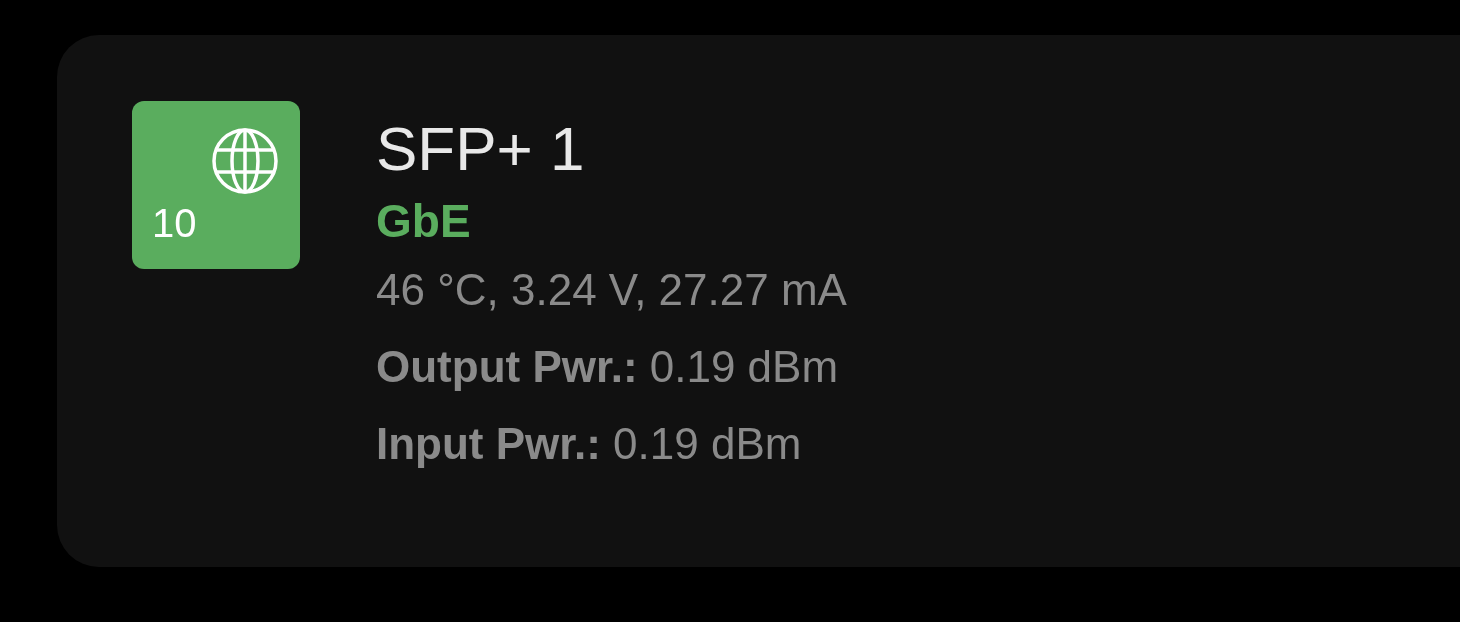  What do you see at coordinates (174, 223) in the screenshot?
I see `port-number: 10` at bounding box center [174, 223].